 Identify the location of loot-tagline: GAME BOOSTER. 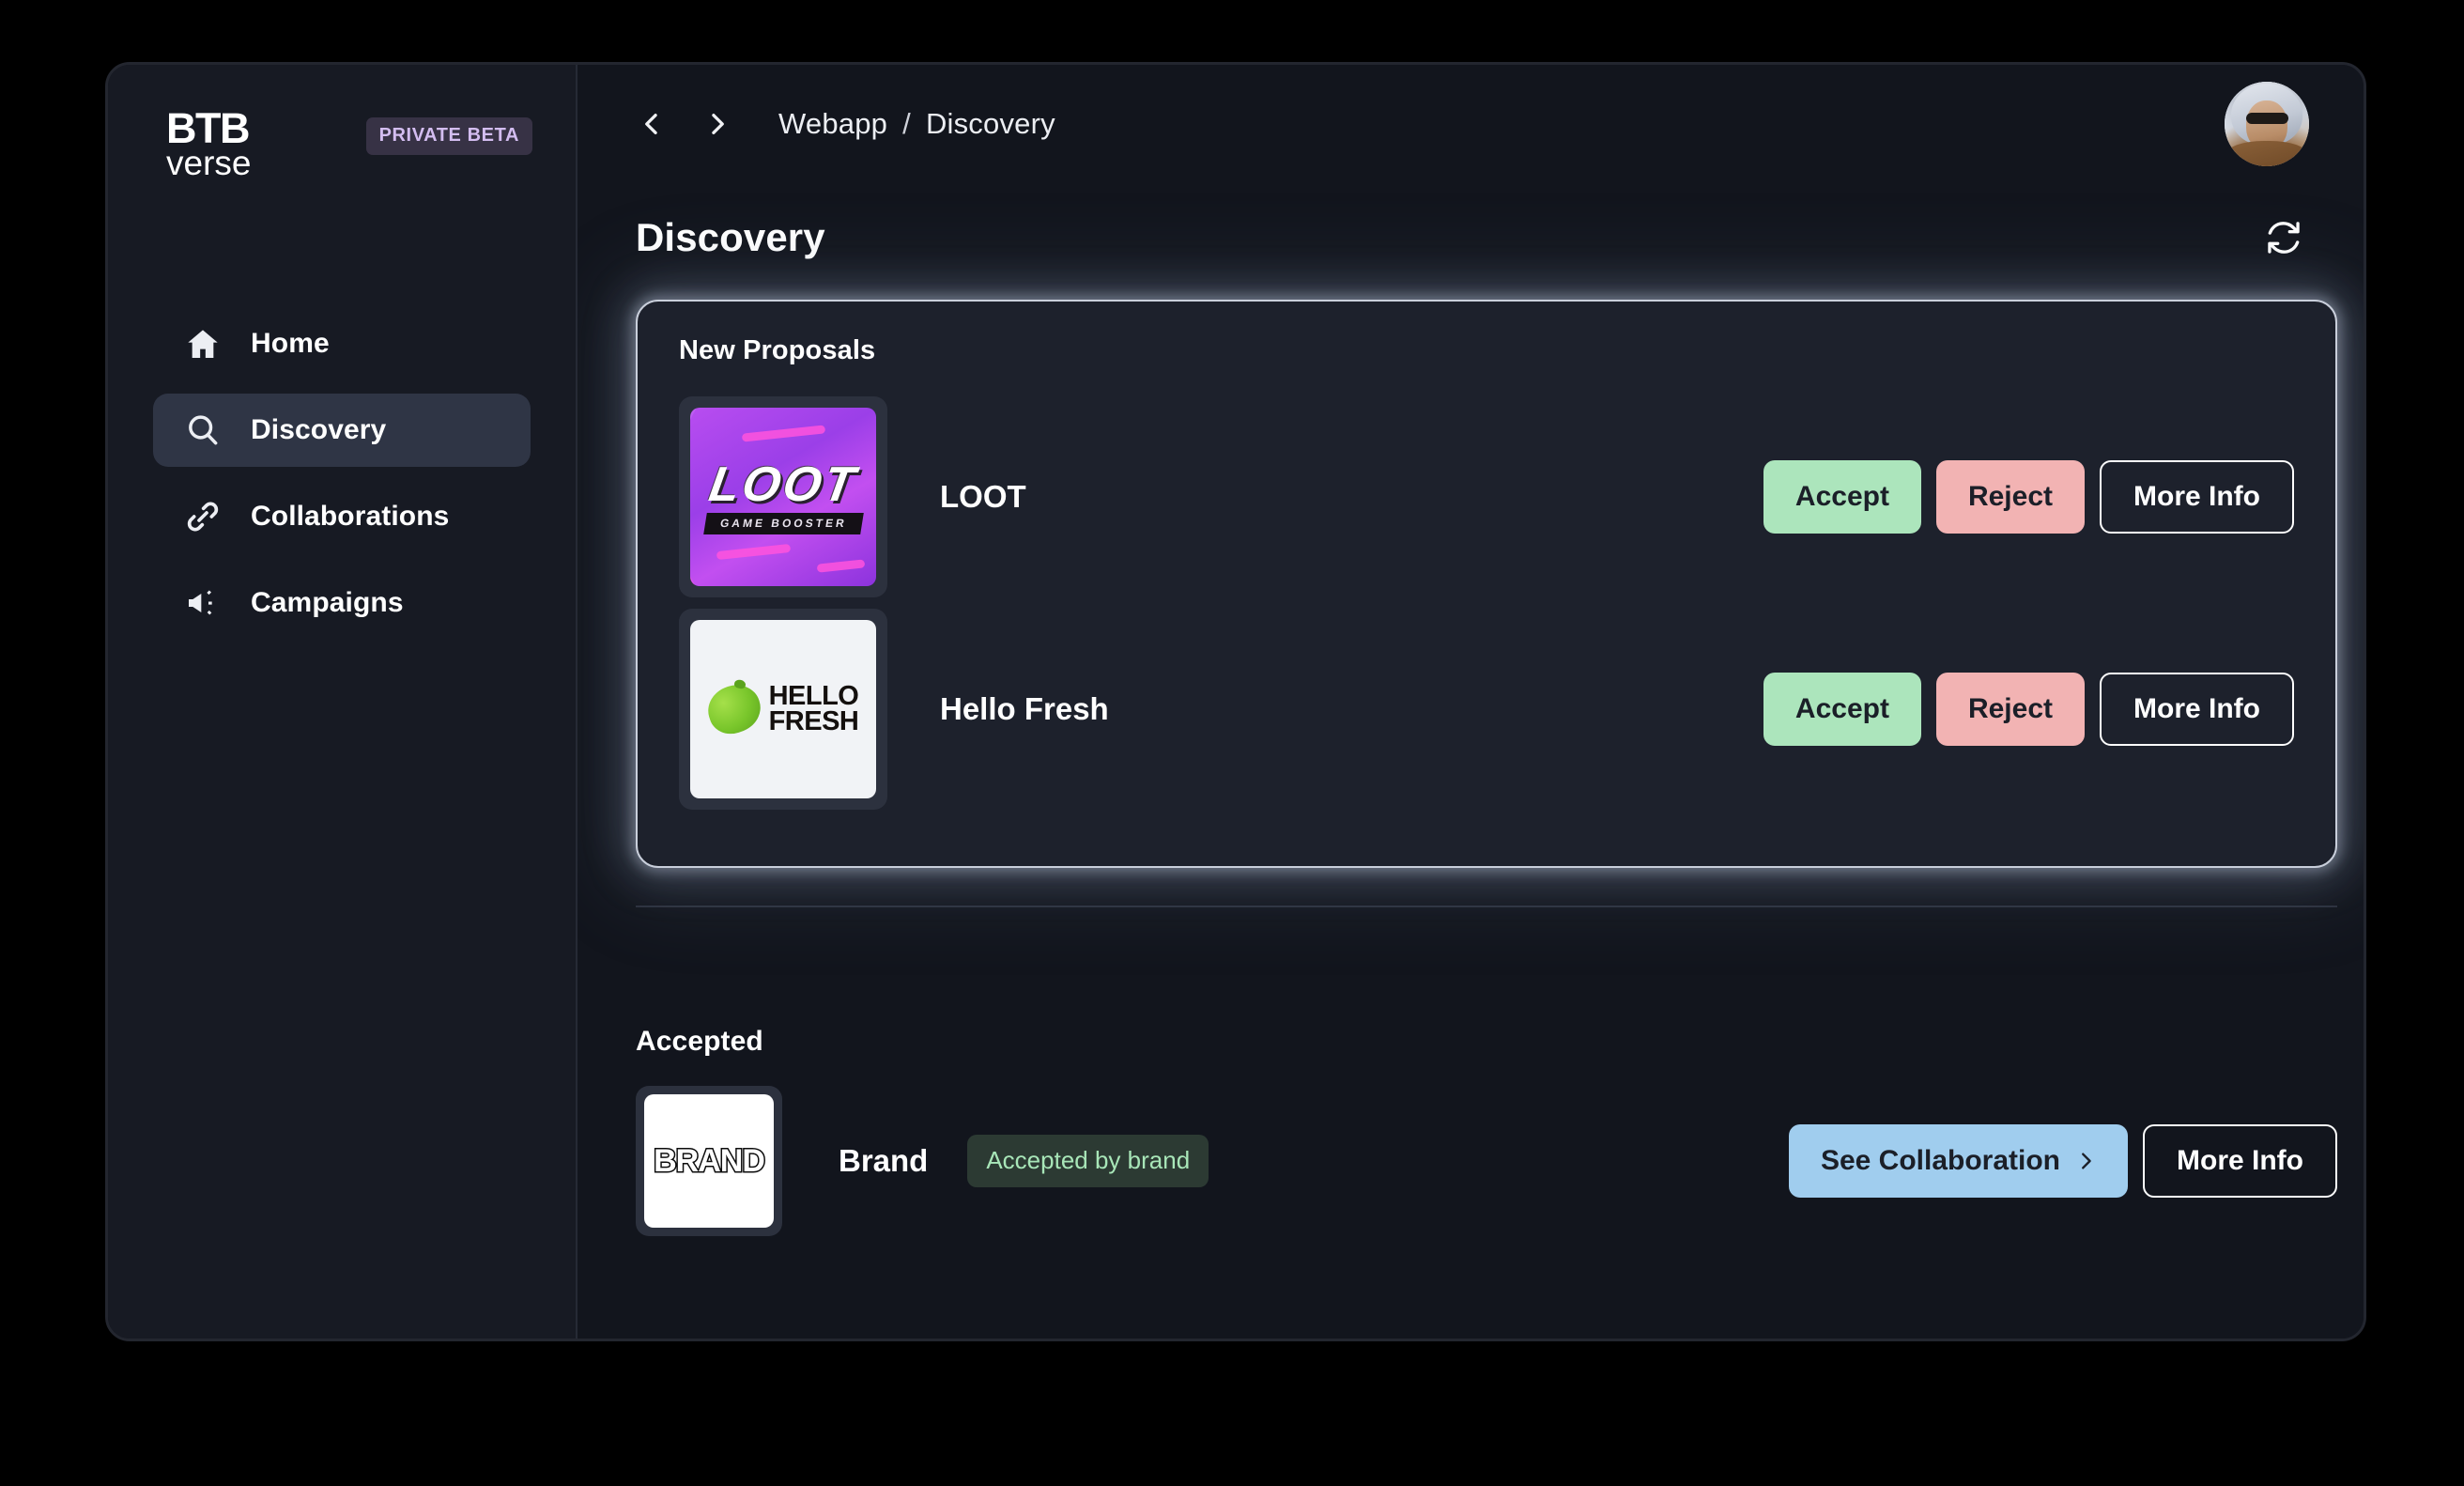
(783, 523).